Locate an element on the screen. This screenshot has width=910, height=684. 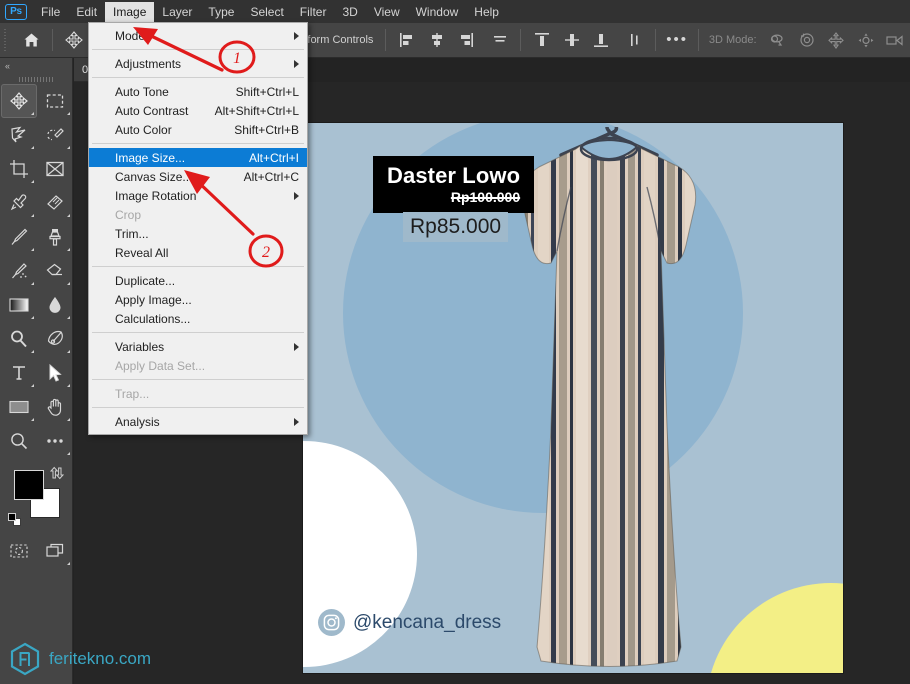
collapse-toolbar-button: « is located at coordinates (36, 66).